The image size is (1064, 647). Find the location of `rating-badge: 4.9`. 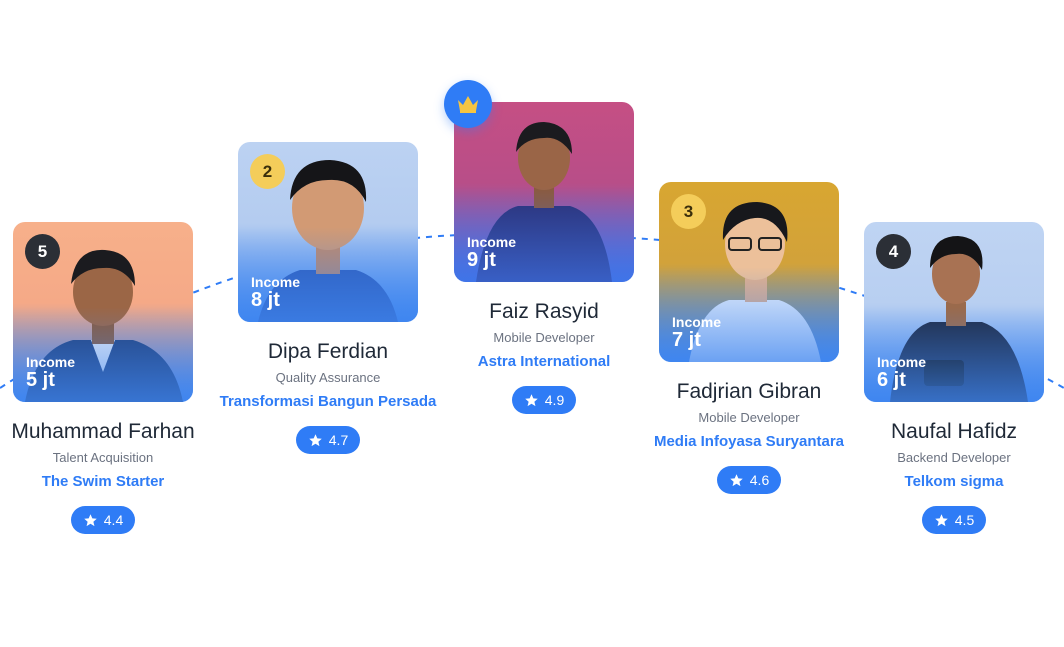

rating-badge: 4.9 is located at coordinates (544, 400).